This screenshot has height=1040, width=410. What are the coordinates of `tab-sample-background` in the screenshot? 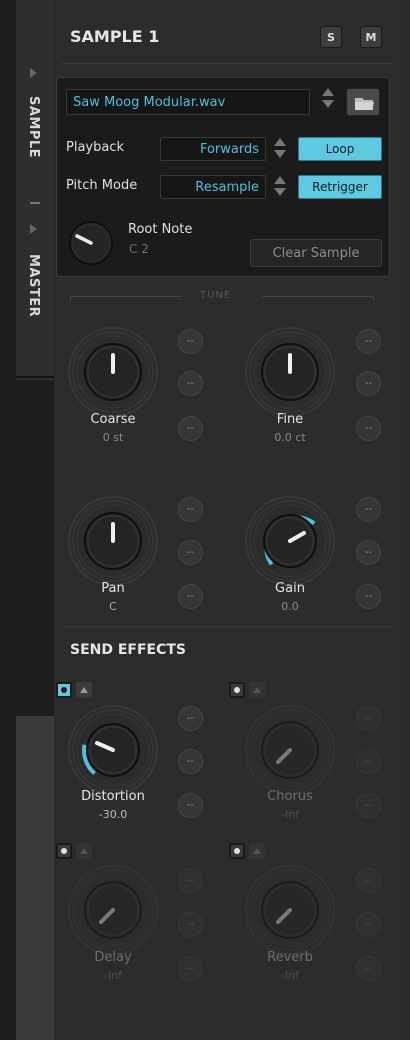 It's located at (35, 190).